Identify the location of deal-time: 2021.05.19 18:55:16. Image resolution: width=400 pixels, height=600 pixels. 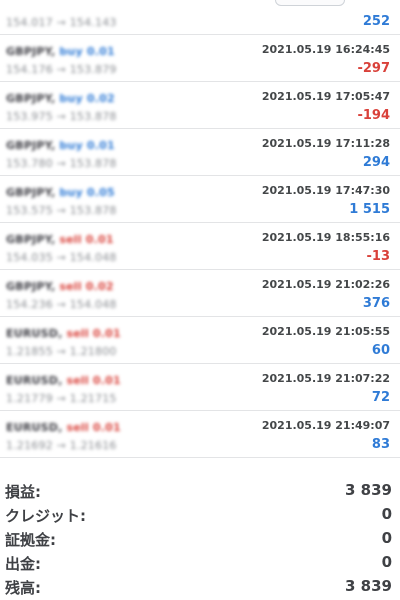
(325, 237).